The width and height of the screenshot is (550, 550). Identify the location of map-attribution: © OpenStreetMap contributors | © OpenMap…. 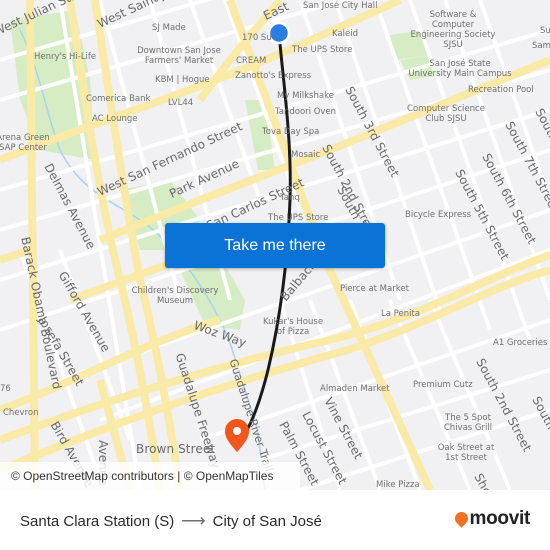
(150, 476).